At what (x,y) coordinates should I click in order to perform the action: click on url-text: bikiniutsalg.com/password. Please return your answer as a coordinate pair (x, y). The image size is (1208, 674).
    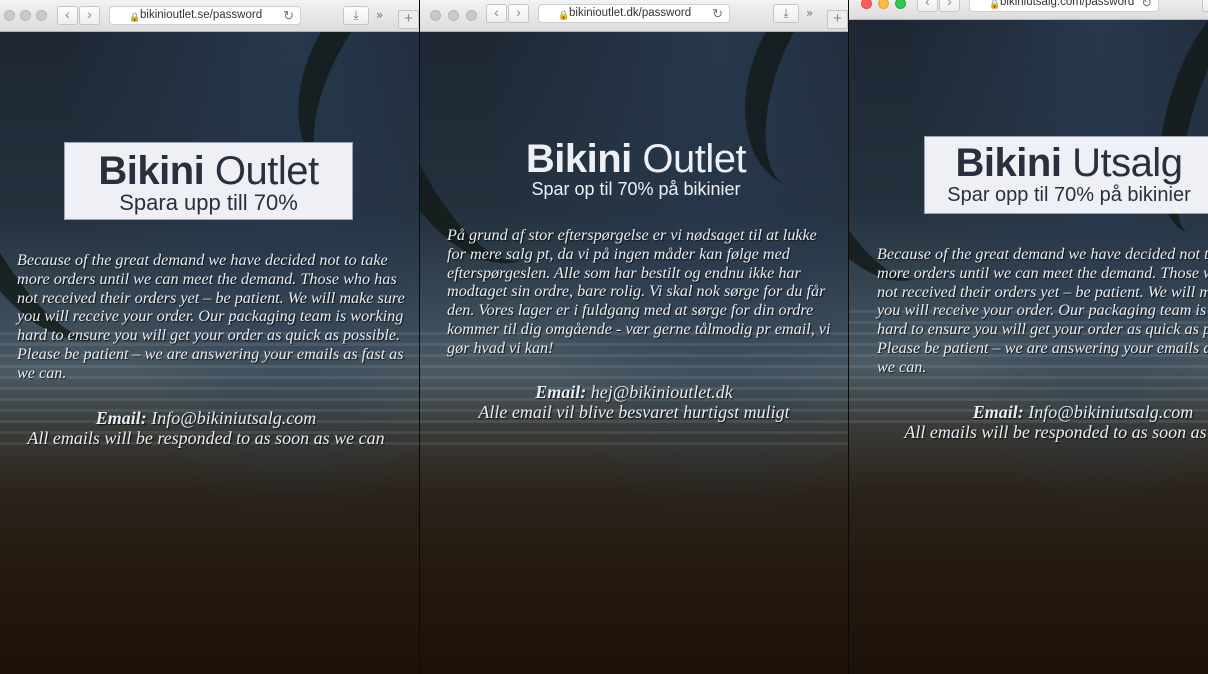
    Looking at the image, I should click on (1067, 4).